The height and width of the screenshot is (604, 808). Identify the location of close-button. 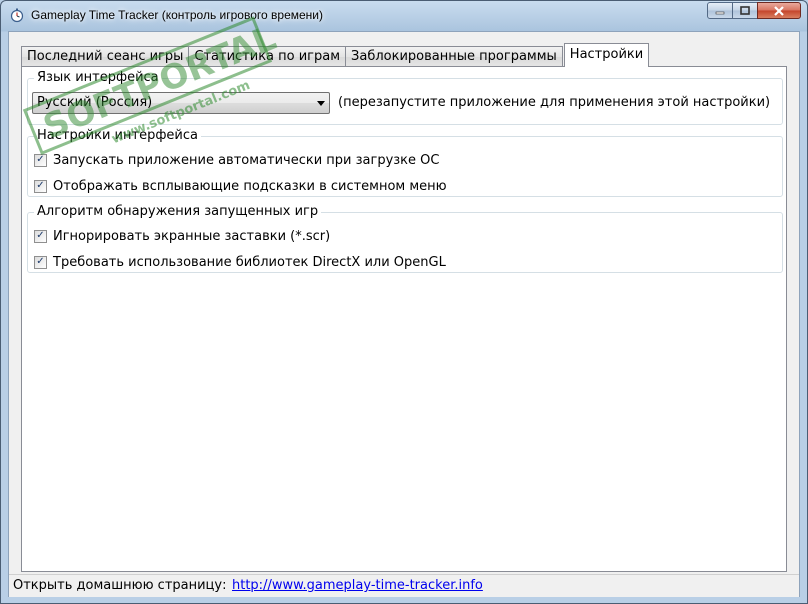
(779, 10).